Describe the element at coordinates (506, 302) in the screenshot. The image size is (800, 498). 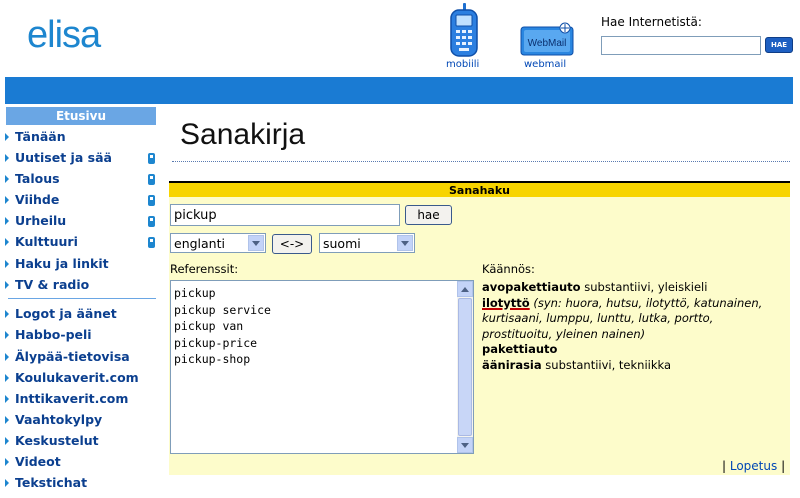
I see `translation-term: ilotyttö` at that location.